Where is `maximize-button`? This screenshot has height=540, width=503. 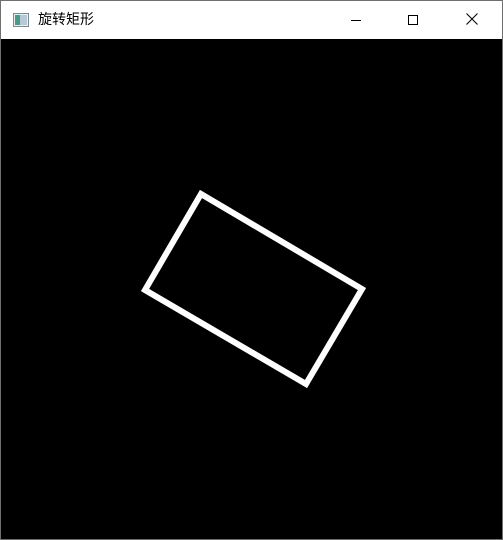 maximize-button is located at coordinates (413, 20).